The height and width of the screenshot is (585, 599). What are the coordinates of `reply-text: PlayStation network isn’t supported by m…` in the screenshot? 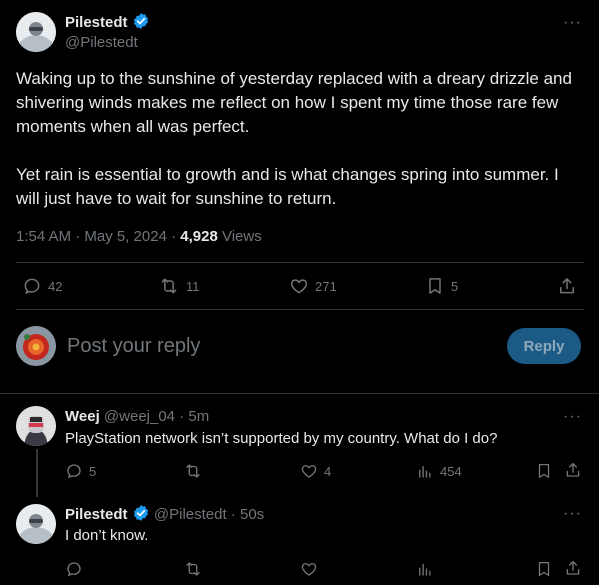 It's located at (281, 438).